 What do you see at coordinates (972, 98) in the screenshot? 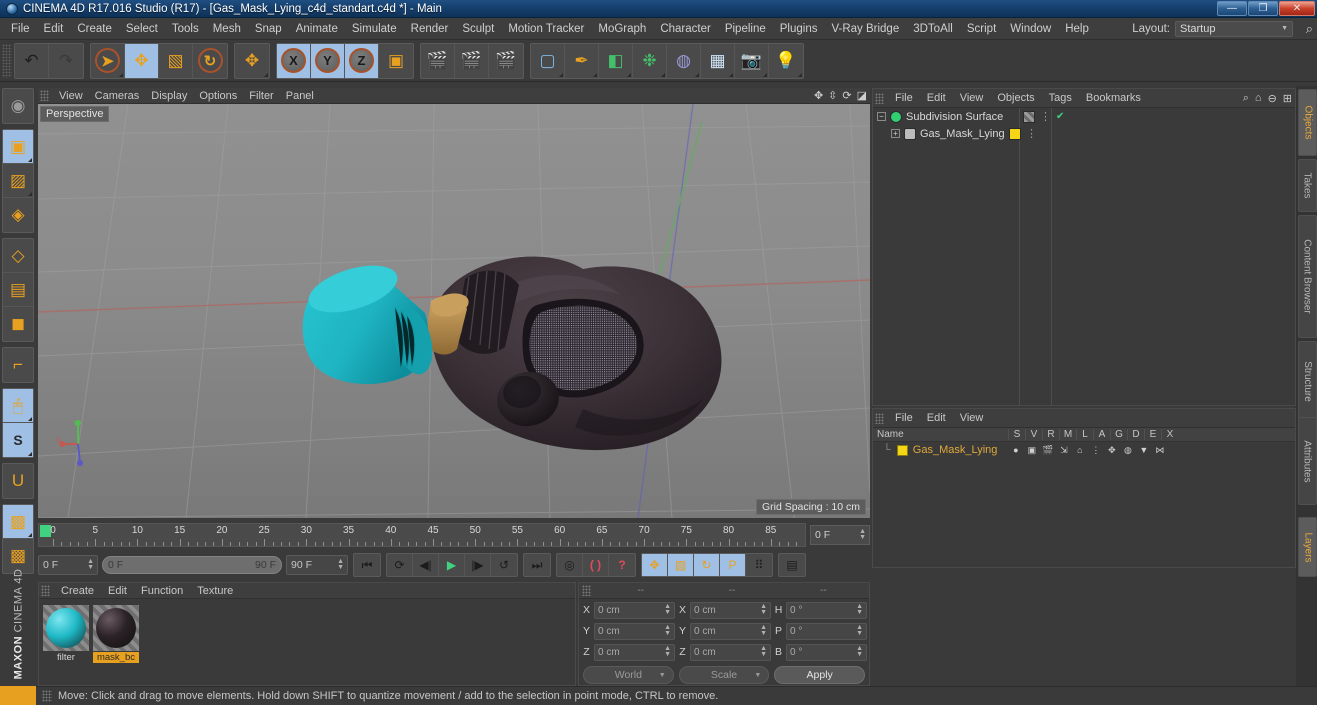
I see `object-menu-view: View` at bounding box center [972, 98].